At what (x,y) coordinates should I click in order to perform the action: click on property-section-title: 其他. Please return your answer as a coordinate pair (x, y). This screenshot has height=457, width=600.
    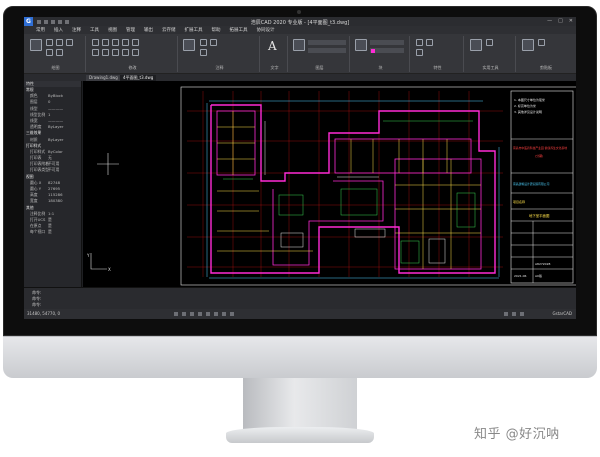
    Looking at the image, I should click on (30, 207).